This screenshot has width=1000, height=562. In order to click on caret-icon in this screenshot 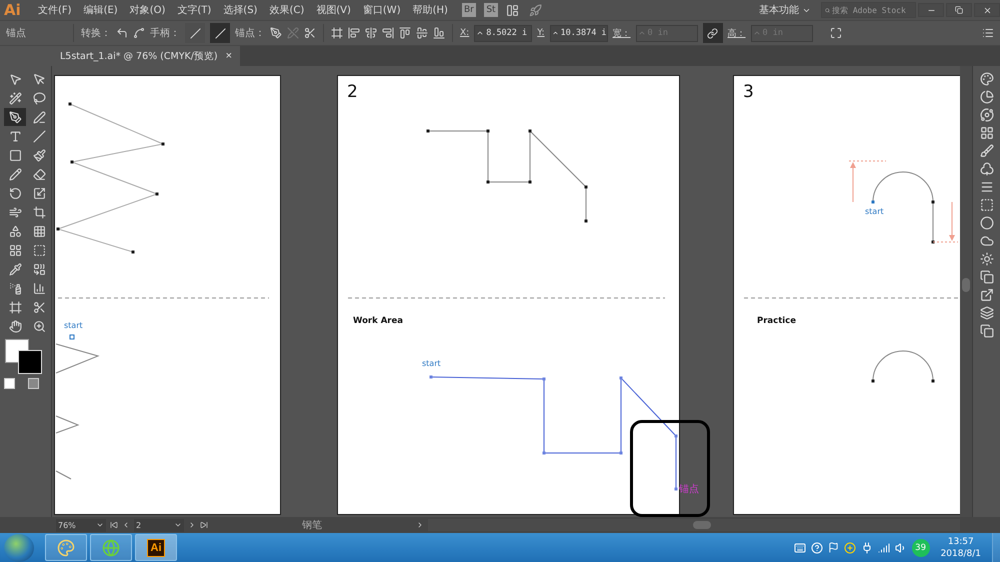, I will do `click(100, 525)`.